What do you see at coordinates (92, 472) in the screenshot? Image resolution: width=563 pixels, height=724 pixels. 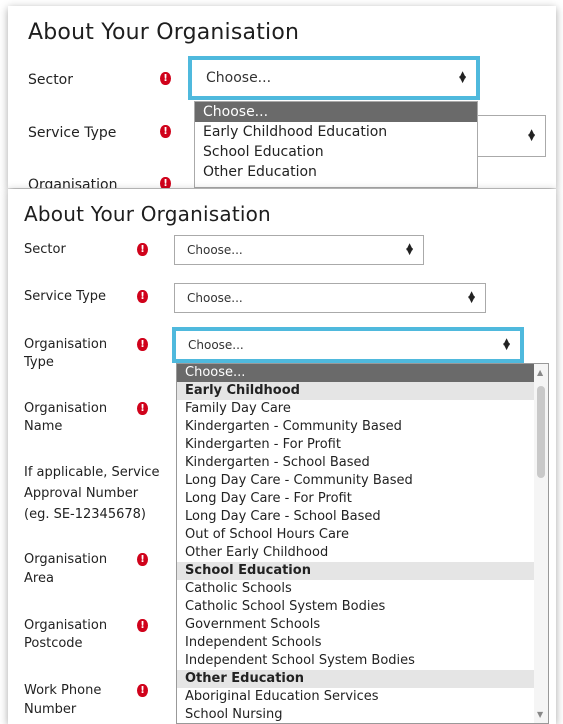 I see `service-approval-label-line1: If applicable, Service` at bounding box center [92, 472].